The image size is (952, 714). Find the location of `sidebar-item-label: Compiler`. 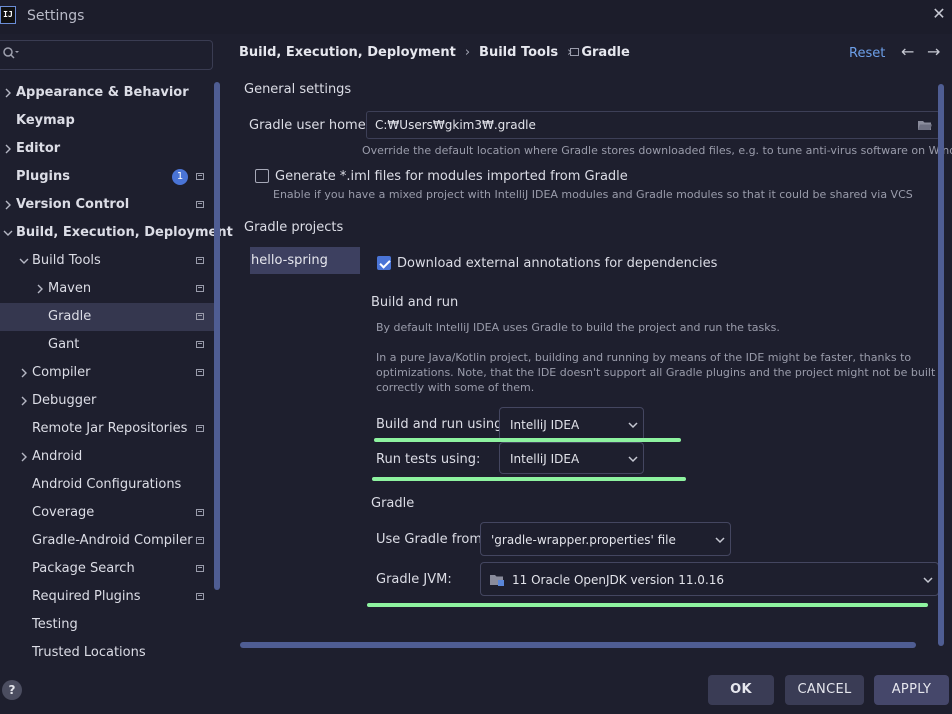

sidebar-item-label: Compiler is located at coordinates (61, 372).